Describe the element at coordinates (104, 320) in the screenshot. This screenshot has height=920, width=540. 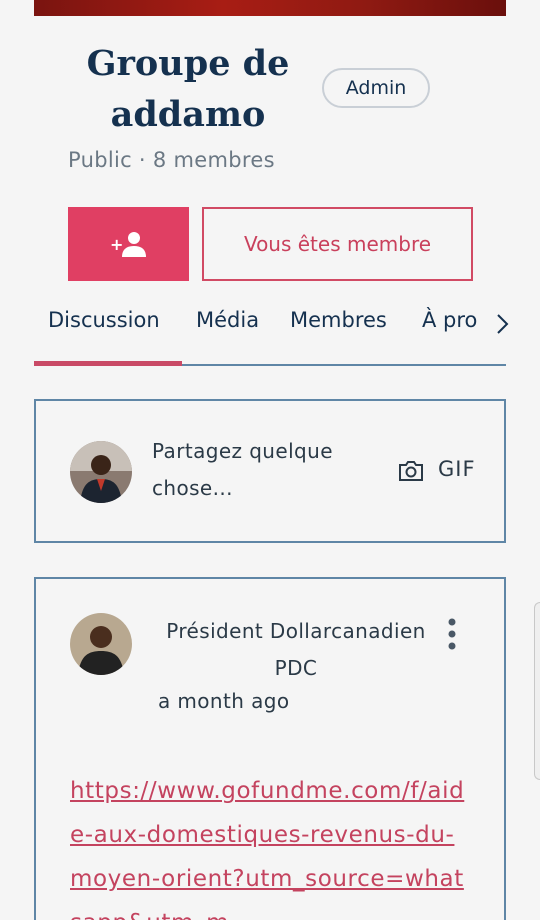
I see `tab-discussion: Discussion` at that location.